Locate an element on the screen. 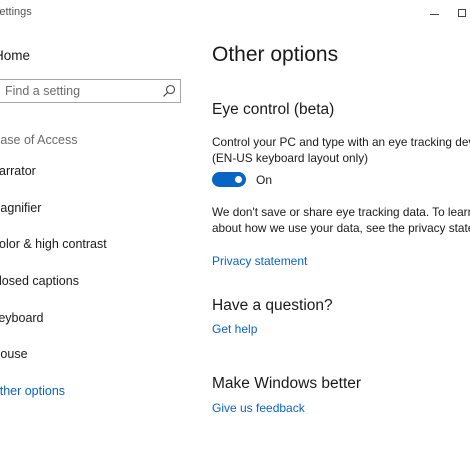 This screenshot has width=470, height=470. privacy-statement-link: Privacy statement is located at coordinates (259, 261).